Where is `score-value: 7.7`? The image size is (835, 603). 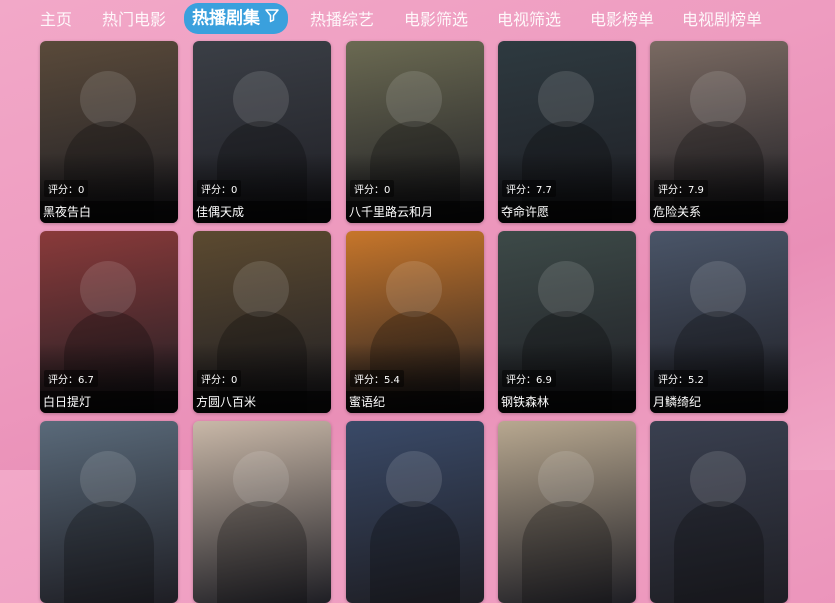
score-value: 7.7 is located at coordinates (544, 190).